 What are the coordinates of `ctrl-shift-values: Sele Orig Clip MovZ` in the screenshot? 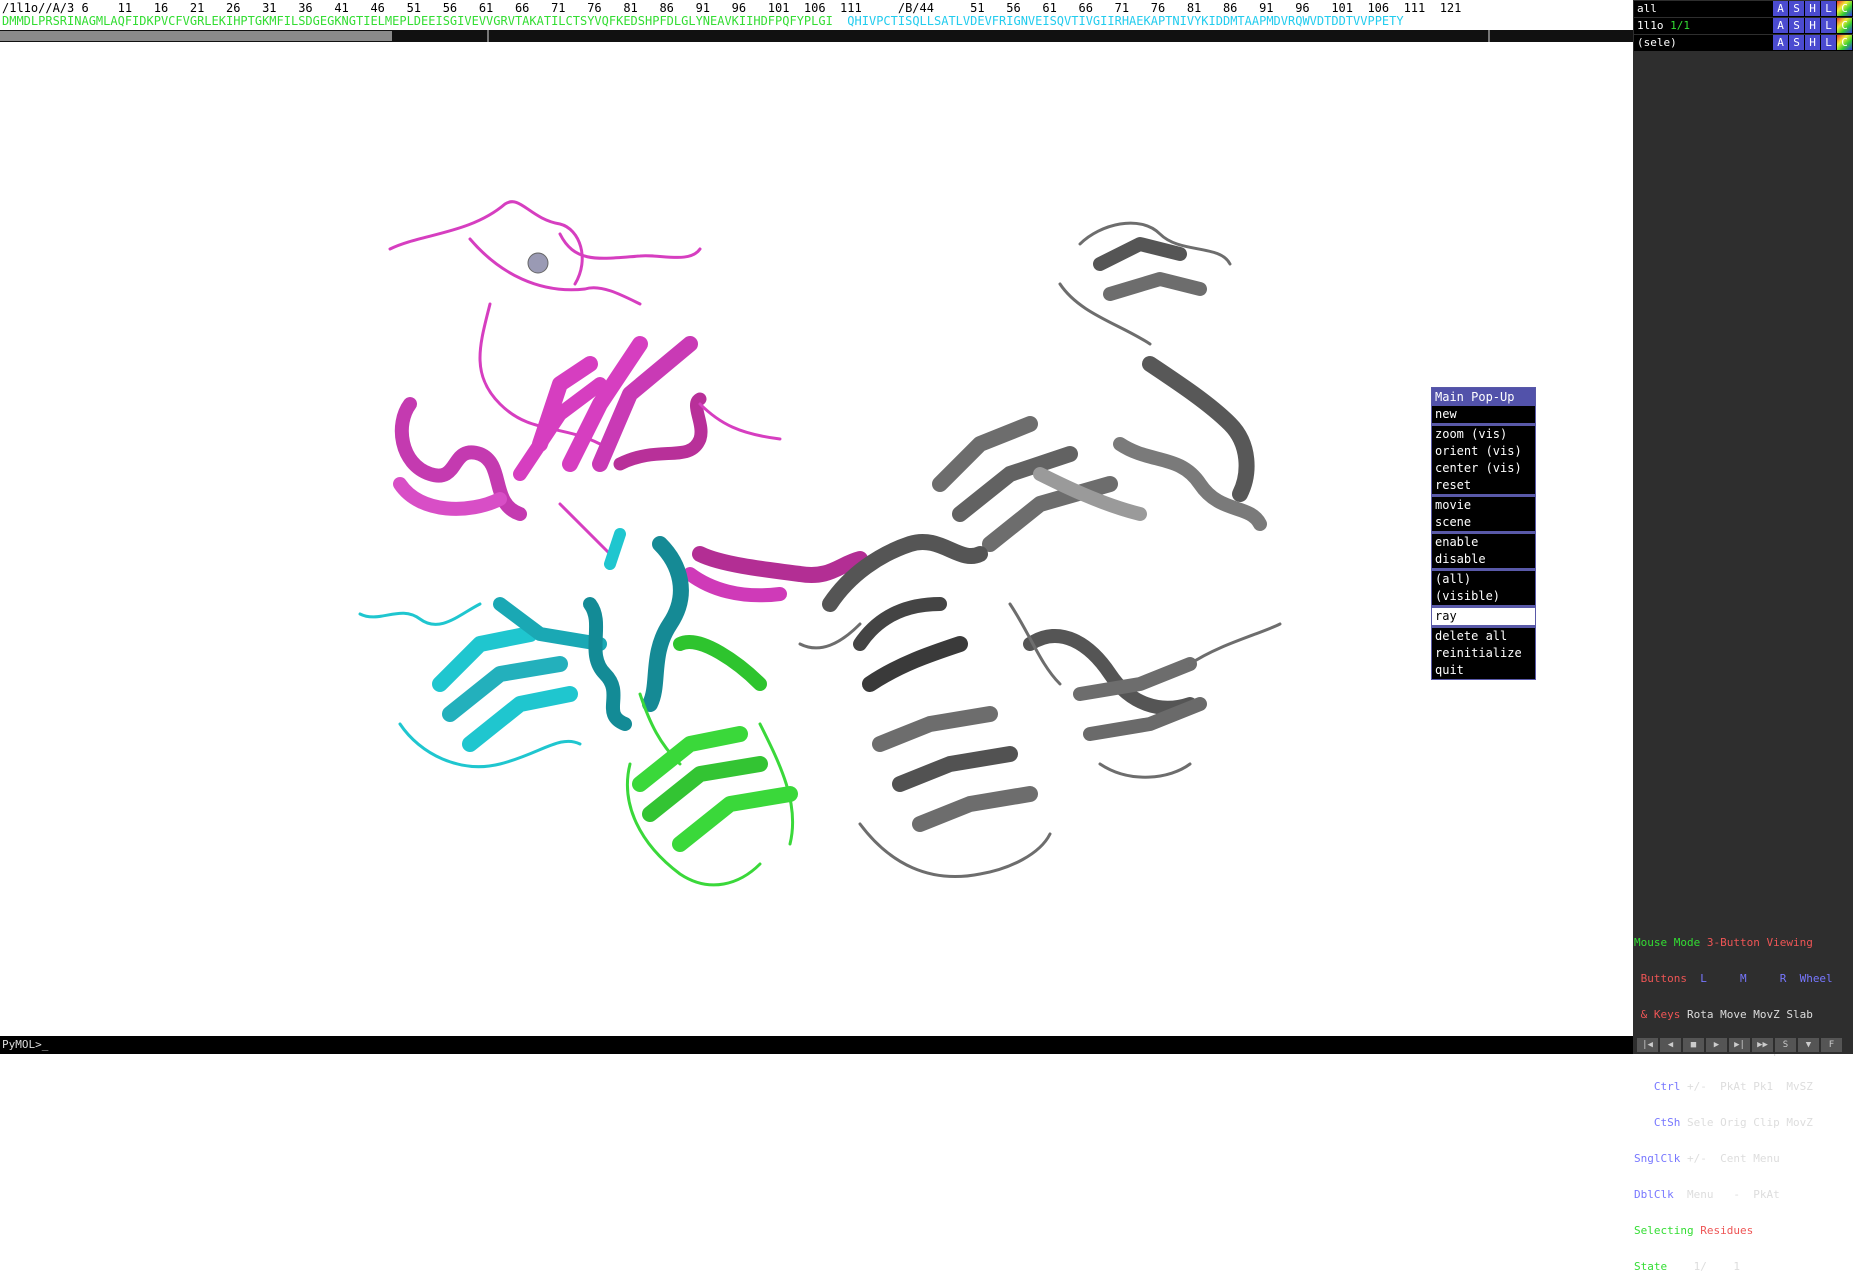 It's located at (1746, 1122).